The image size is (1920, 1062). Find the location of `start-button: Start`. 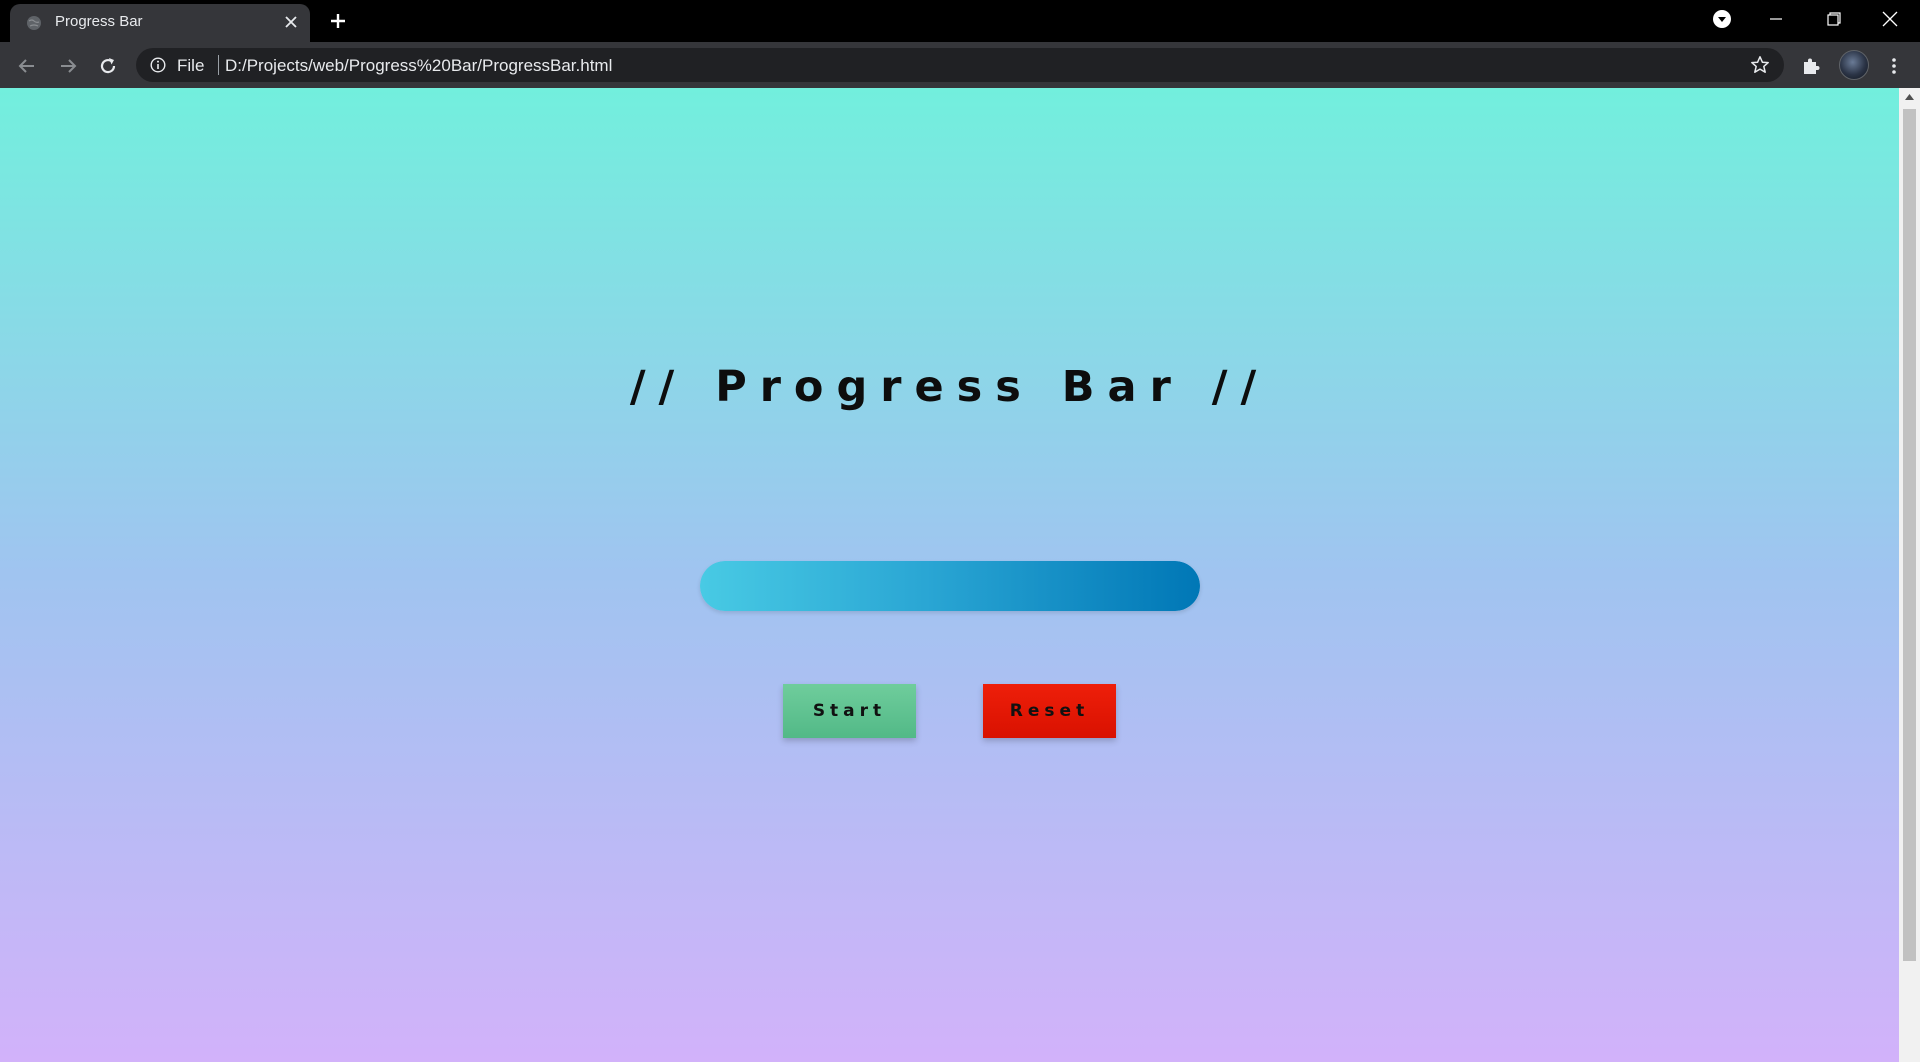

start-button: Start is located at coordinates (849, 711).